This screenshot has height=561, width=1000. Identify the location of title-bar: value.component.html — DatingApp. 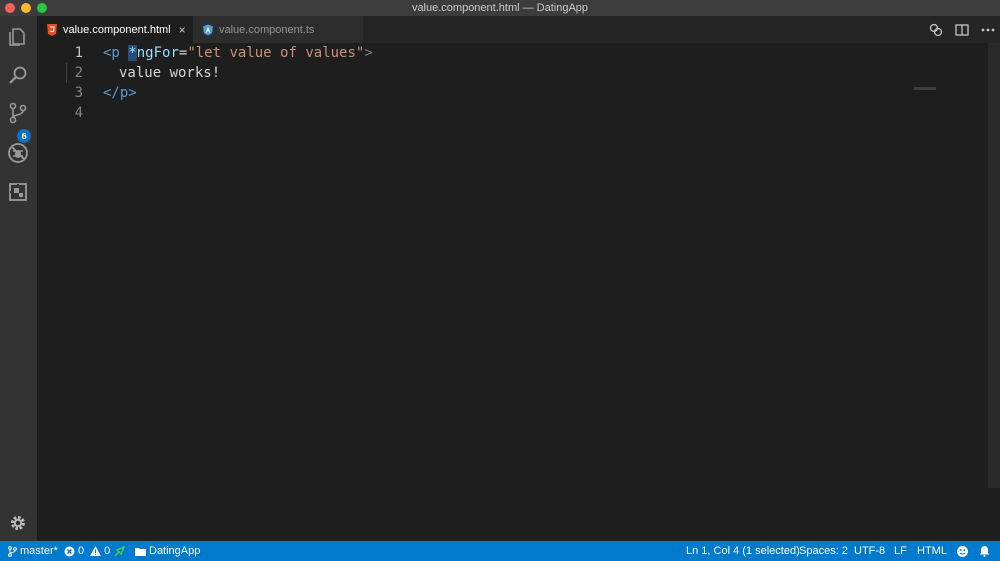
(500, 8).